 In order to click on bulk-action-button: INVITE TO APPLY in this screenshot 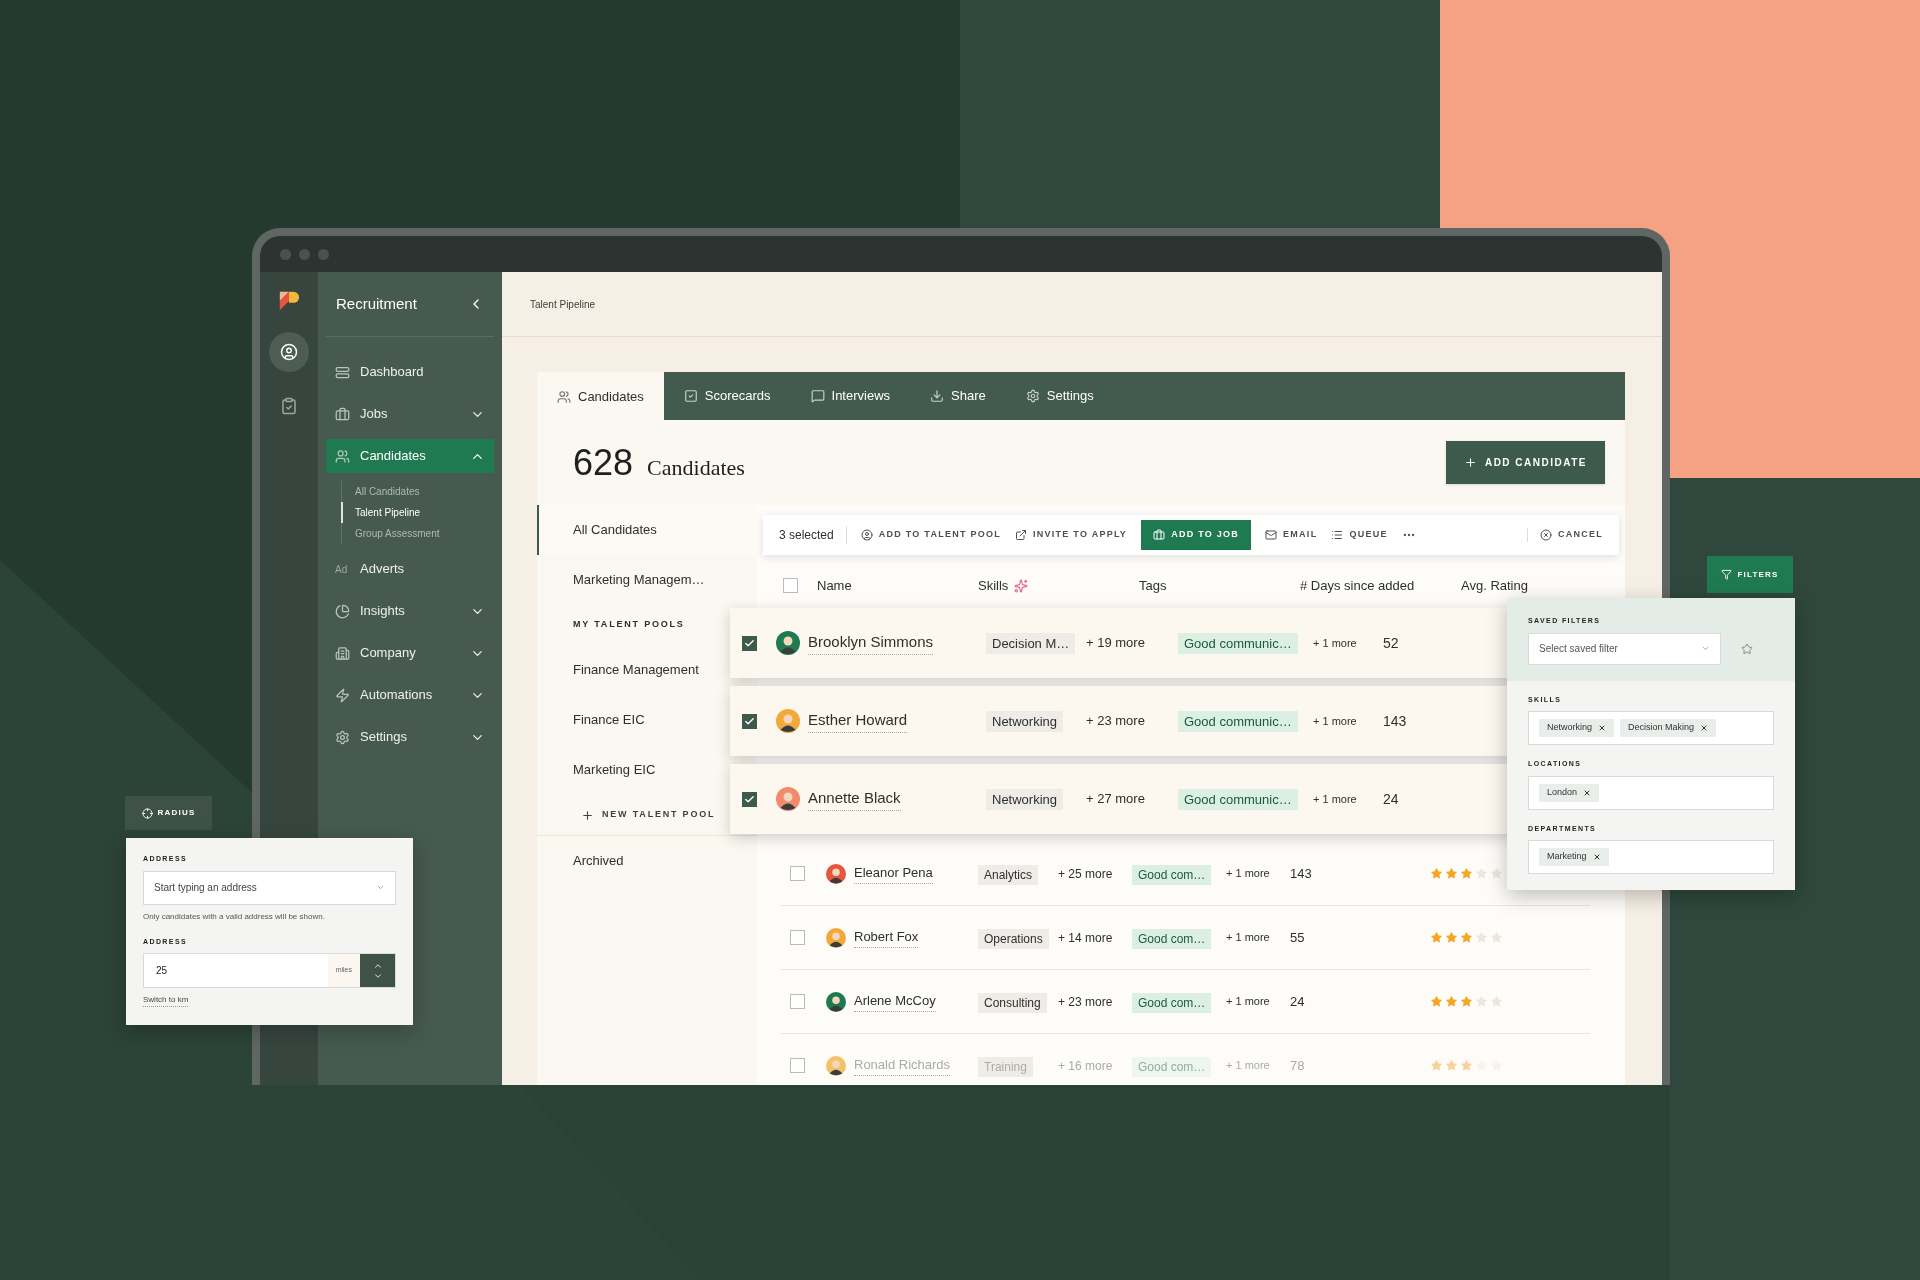, I will do `click(1071, 535)`.